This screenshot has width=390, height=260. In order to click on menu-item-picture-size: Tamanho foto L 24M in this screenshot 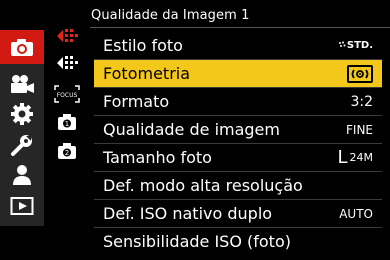, I will do `click(238, 157)`.